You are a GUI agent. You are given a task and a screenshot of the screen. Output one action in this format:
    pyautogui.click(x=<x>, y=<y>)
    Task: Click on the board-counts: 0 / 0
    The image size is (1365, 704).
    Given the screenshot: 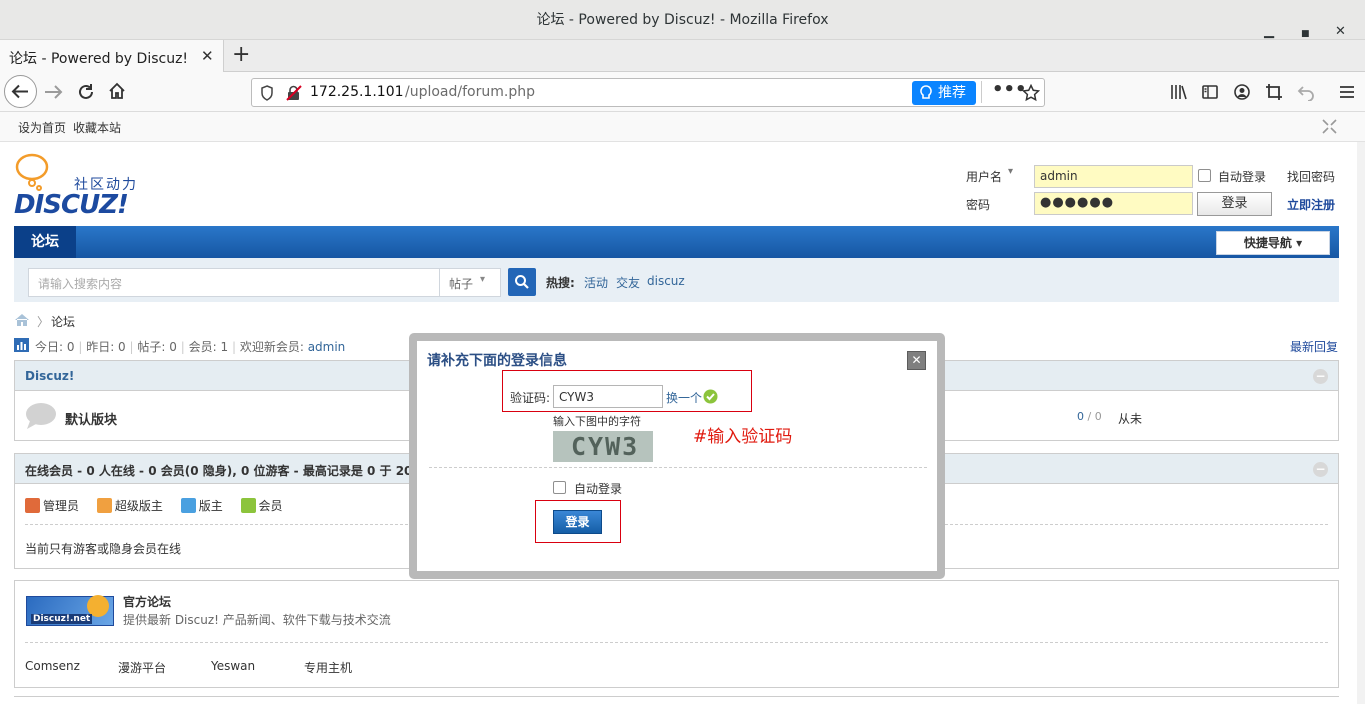 What is the action you would take?
    pyautogui.click(x=1089, y=416)
    